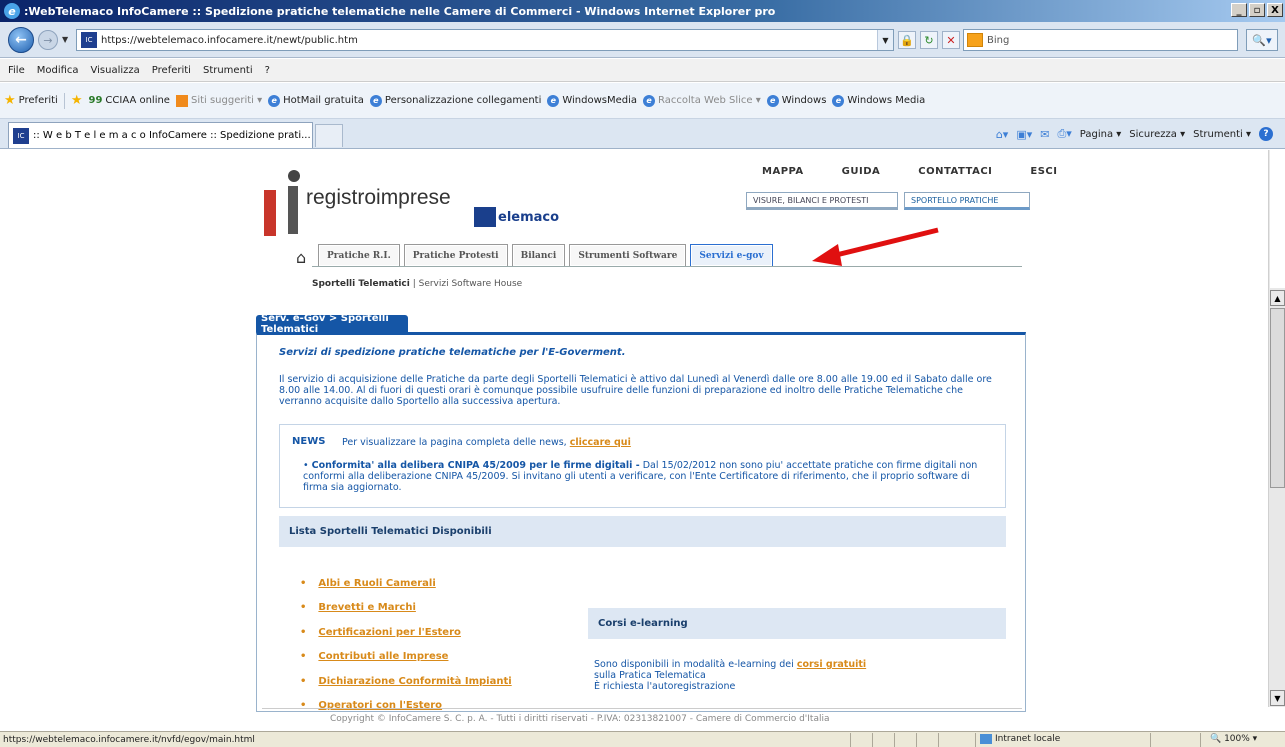 The width and height of the screenshot is (1285, 747). Describe the element at coordinates (218, 100) in the screenshot. I see `fav-siti-suggeriti: Siti suggeriti ▾` at that location.